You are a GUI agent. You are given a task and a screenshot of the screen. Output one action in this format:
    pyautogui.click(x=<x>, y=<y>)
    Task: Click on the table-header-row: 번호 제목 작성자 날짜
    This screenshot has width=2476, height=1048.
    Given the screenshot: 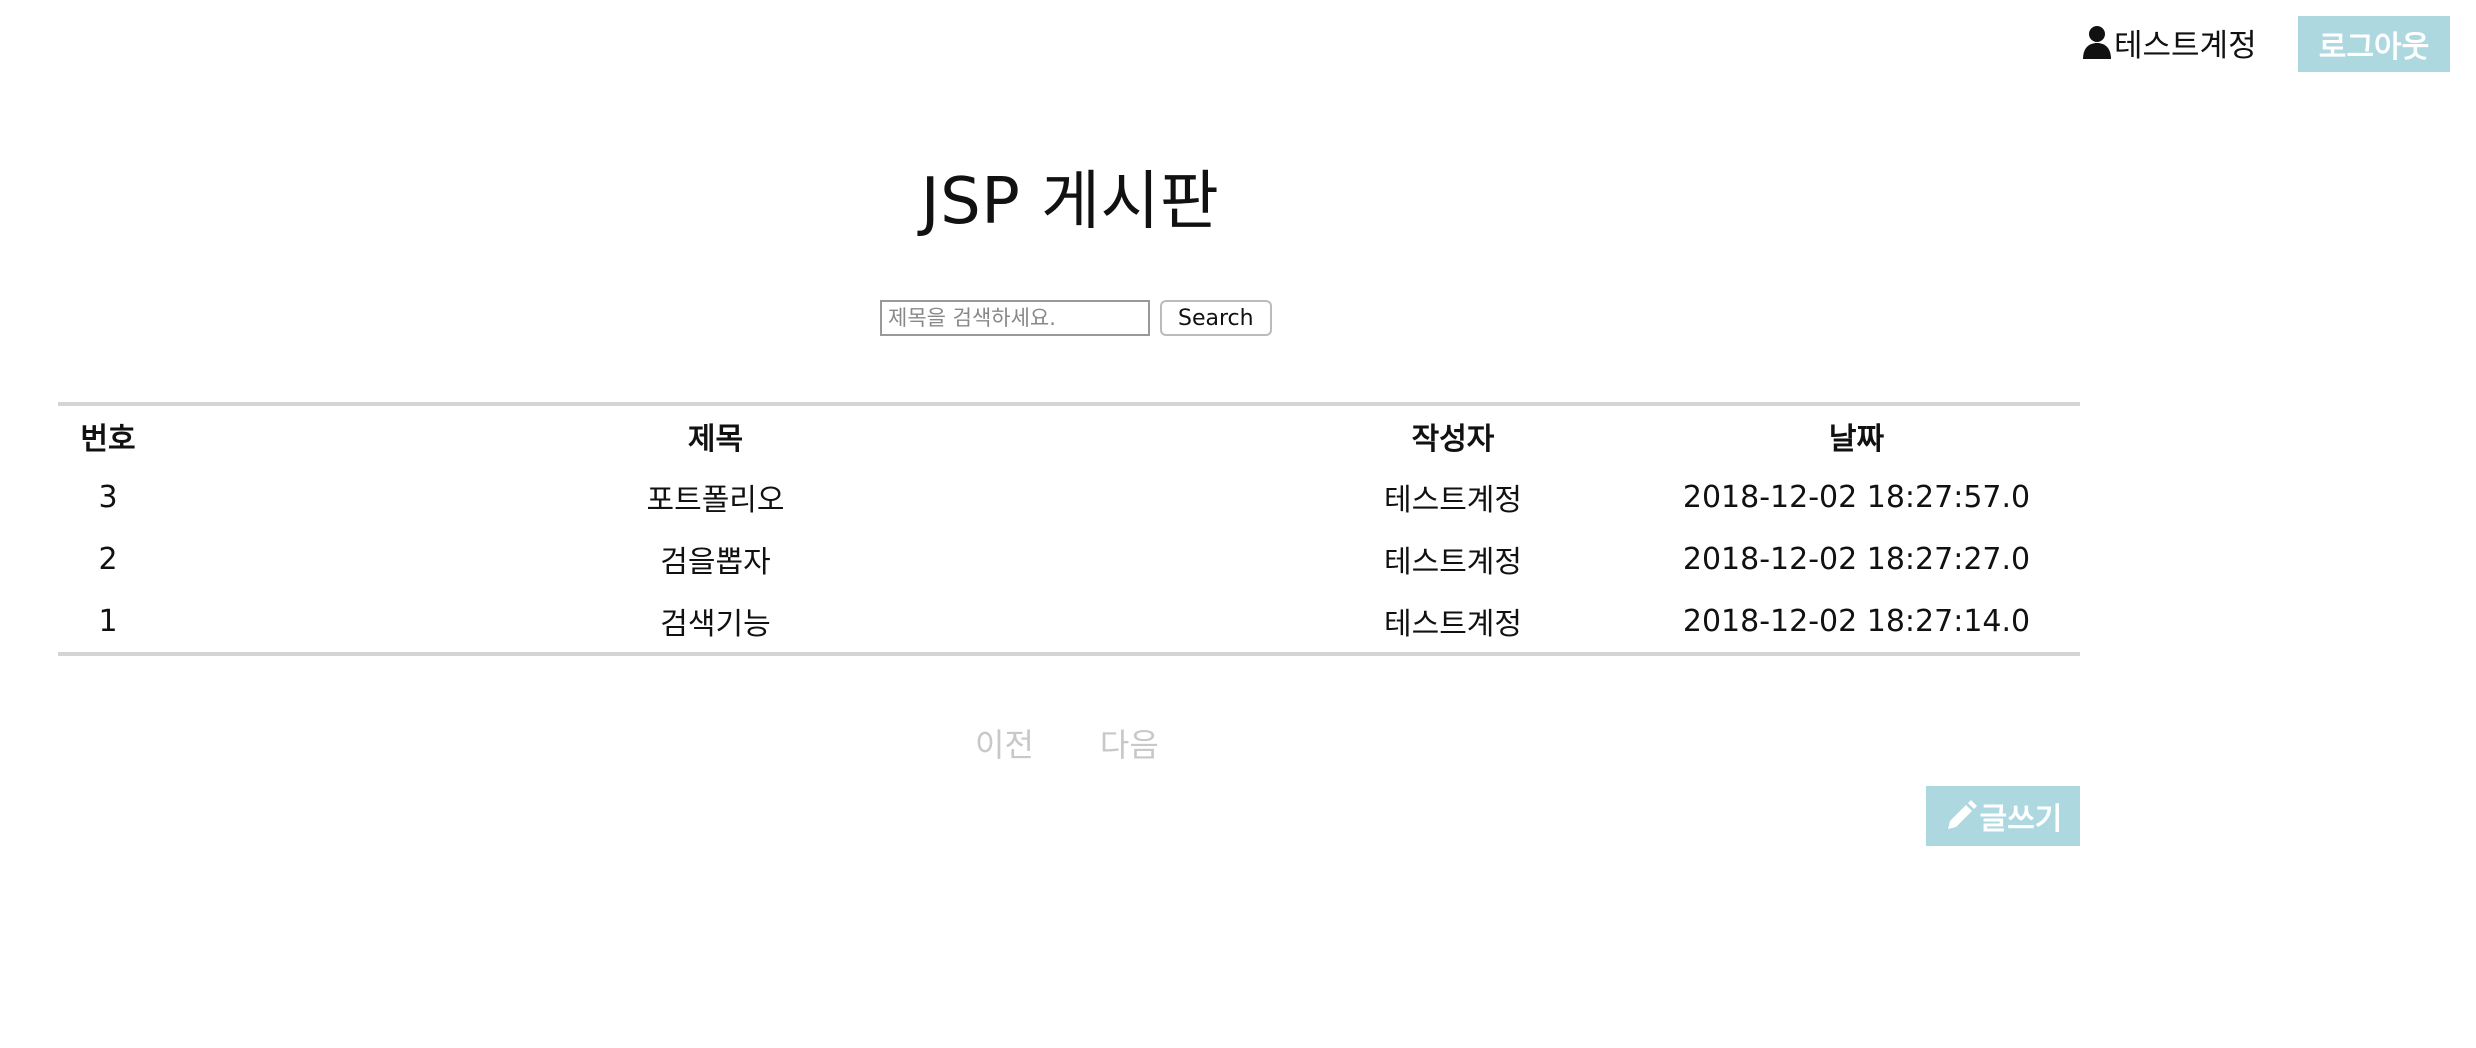 What is the action you would take?
    pyautogui.click(x=1069, y=435)
    